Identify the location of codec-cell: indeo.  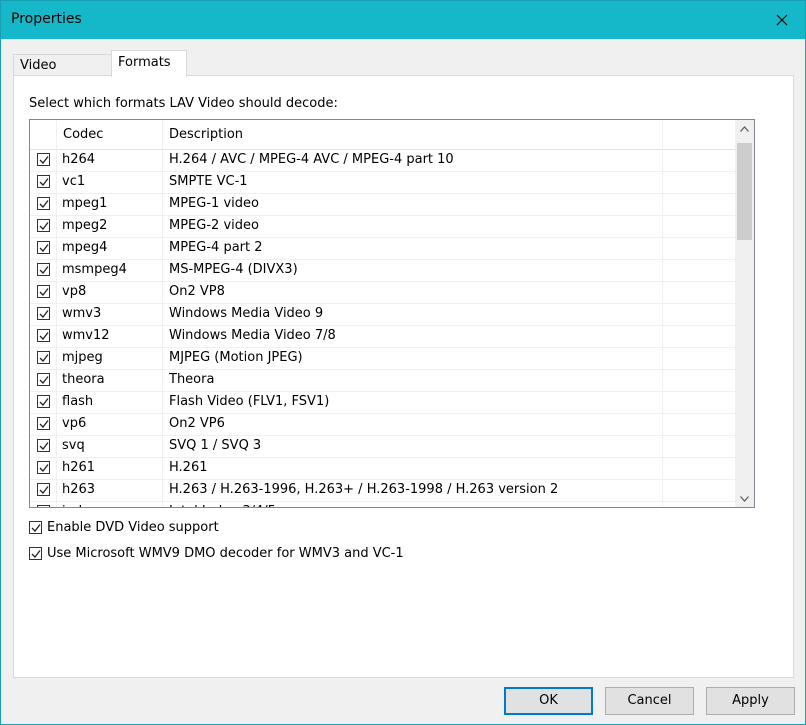
(80, 505).